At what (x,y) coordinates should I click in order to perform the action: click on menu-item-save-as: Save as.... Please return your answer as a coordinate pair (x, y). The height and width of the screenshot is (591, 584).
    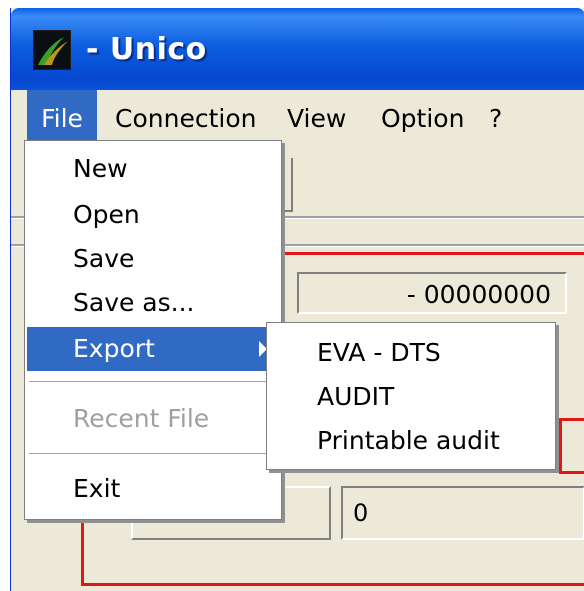
    Looking at the image, I should click on (153, 303).